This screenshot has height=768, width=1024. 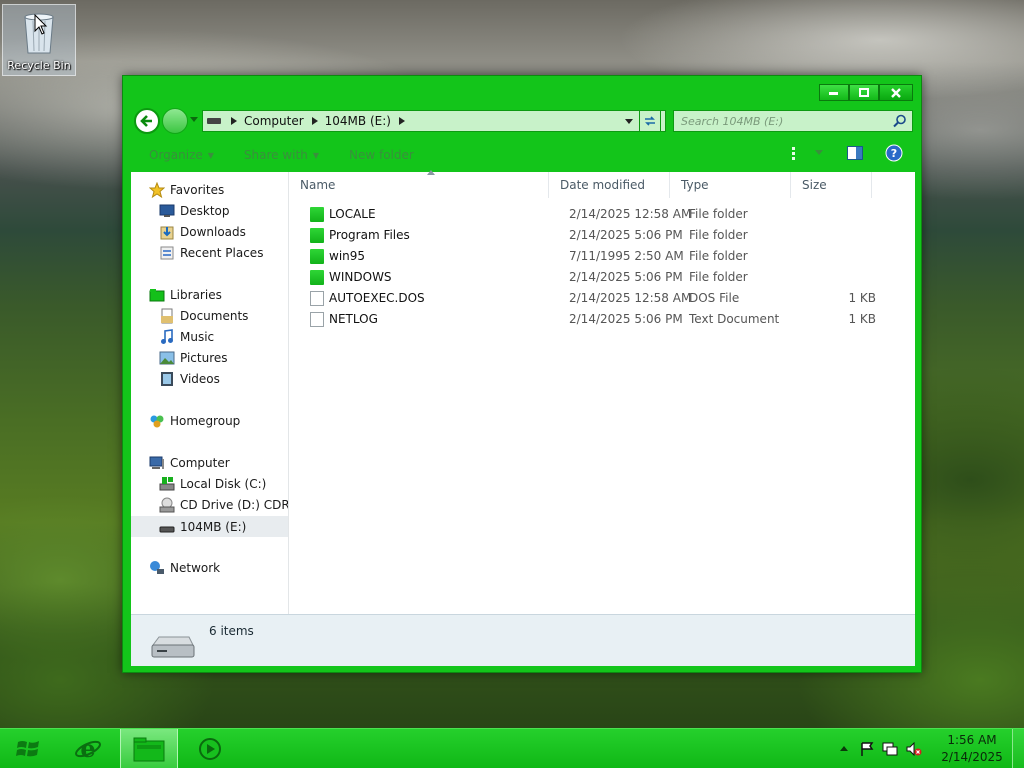 I want to click on minimize-icon, so click(x=833, y=93).